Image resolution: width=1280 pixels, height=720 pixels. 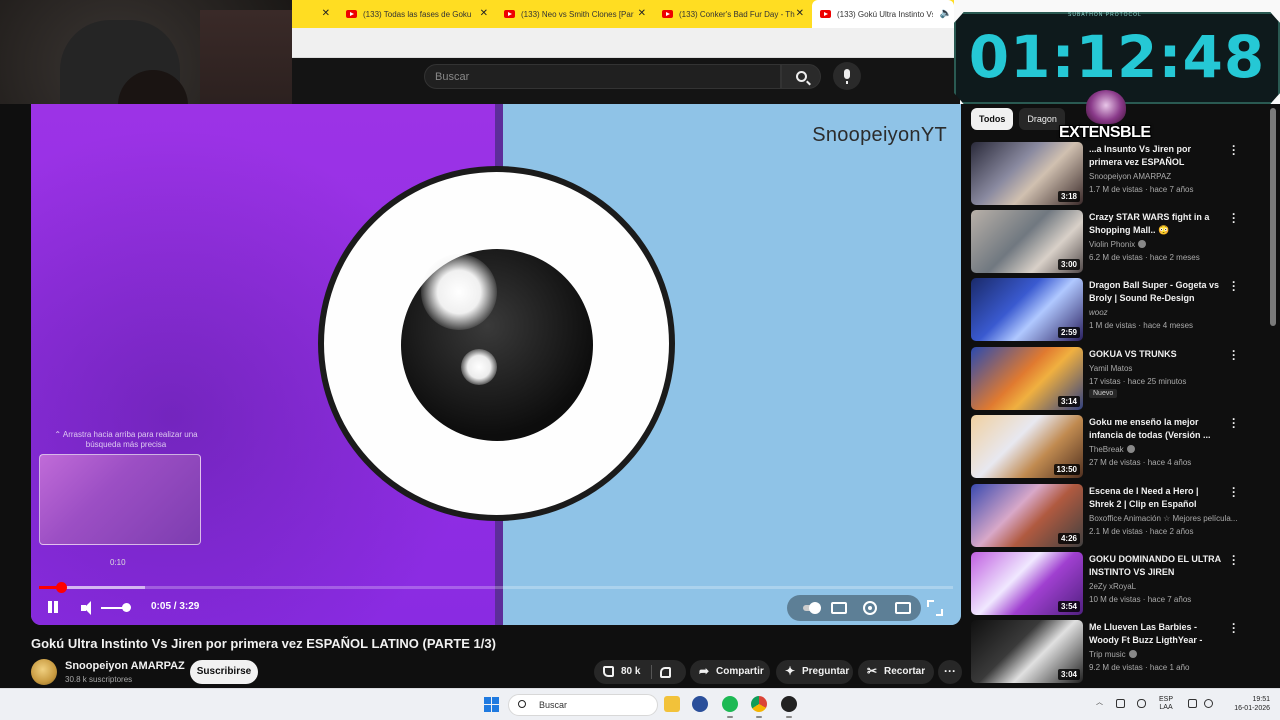 I want to click on file-explorer-icon, so click(x=672, y=704).